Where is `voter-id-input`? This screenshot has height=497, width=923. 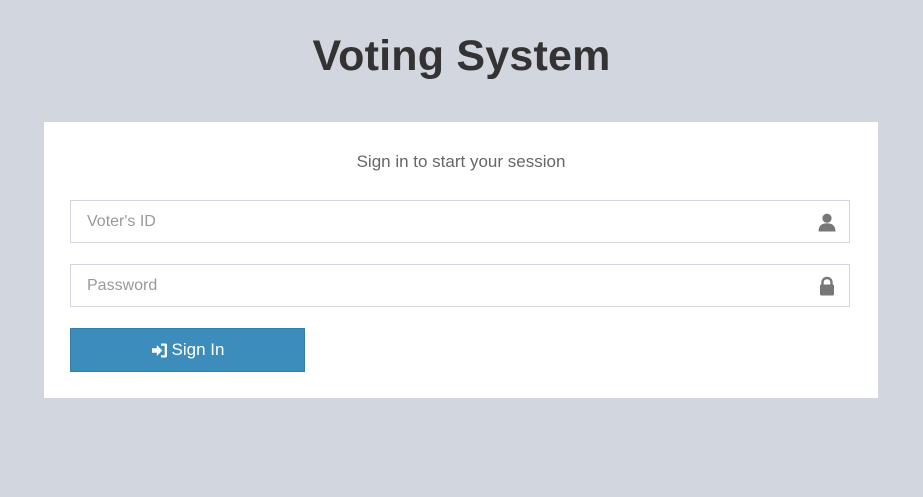 voter-id-input is located at coordinates (441, 221).